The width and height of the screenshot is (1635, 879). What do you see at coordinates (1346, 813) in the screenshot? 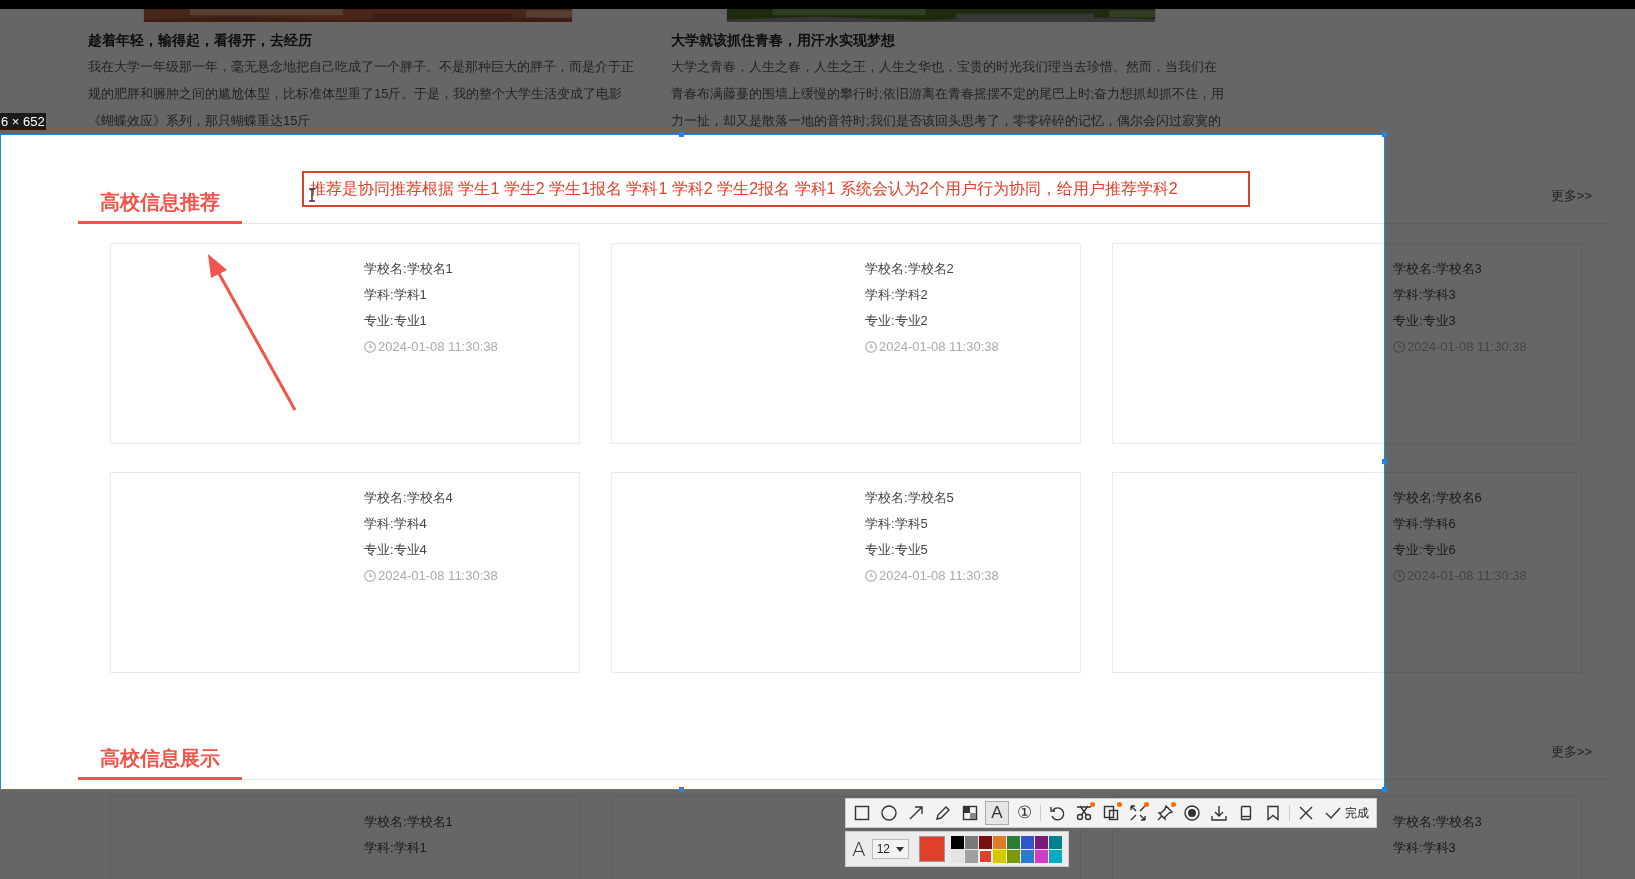
I see `done-tool: 完成` at bounding box center [1346, 813].